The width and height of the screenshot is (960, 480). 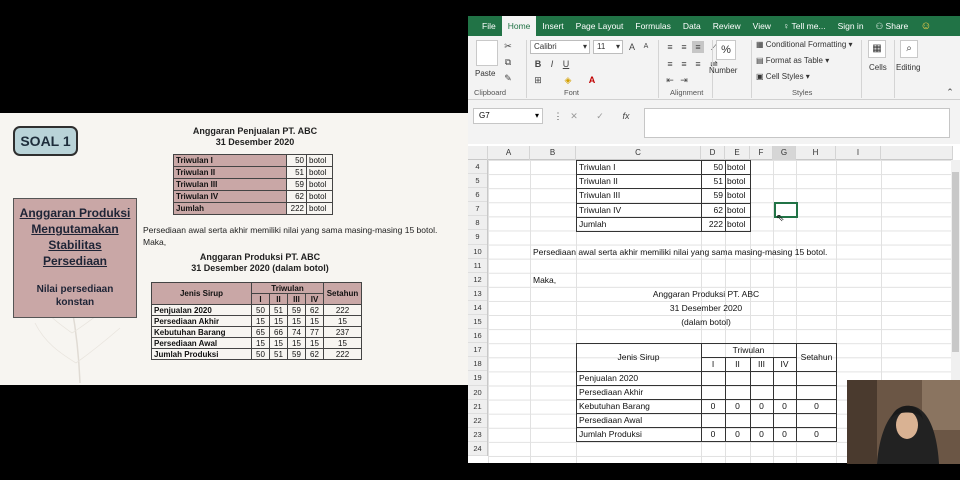 What do you see at coordinates (713, 153) in the screenshot?
I see `column-header: D` at bounding box center [713, 153].